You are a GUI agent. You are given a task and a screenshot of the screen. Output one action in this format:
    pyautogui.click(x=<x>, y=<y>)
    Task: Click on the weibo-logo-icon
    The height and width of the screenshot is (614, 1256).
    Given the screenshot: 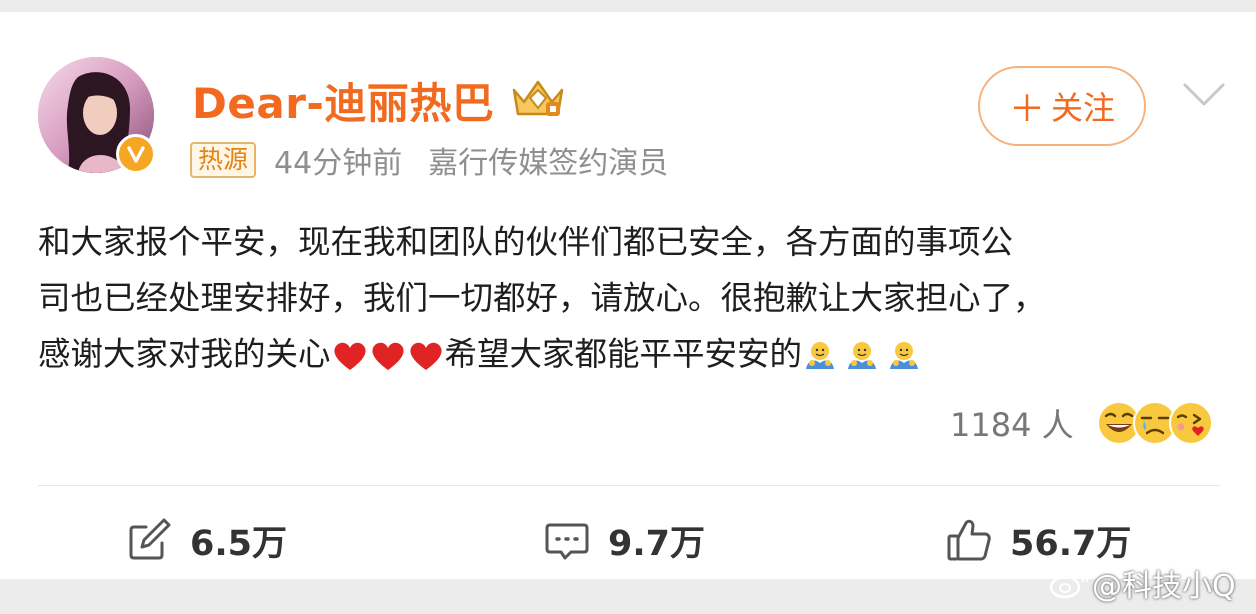 What is the action you would take?
    pyautogui.click(x=1068, y=583)
    